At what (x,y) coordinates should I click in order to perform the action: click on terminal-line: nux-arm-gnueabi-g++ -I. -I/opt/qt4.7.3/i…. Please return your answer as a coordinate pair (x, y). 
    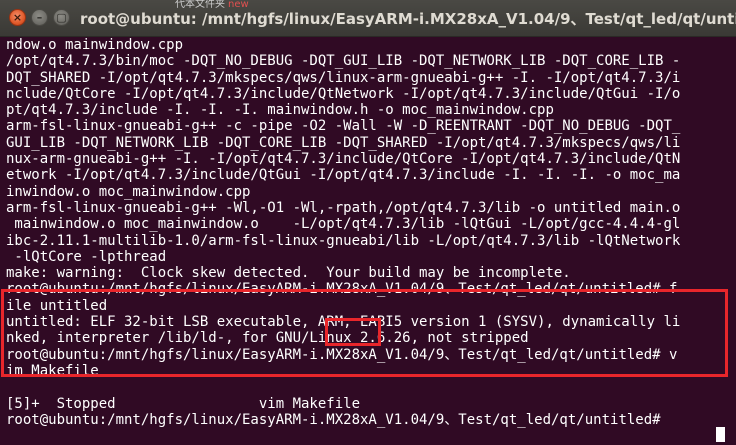
    Looking at the image, I should click on (343, 159).